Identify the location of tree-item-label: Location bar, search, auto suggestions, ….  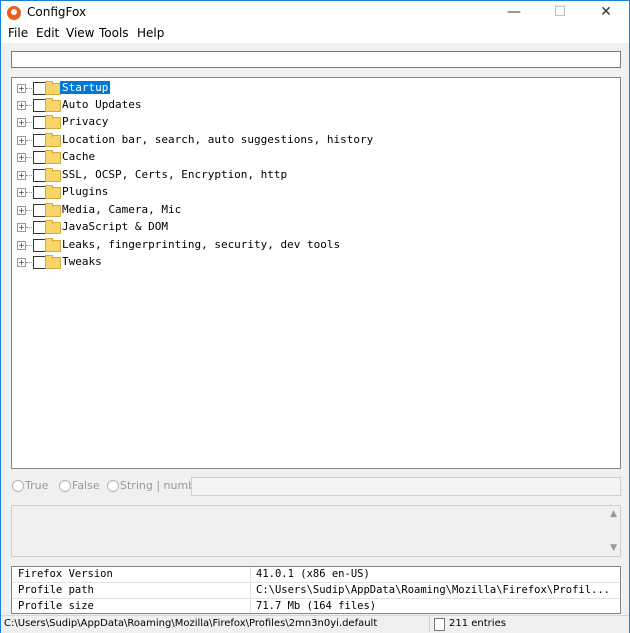
(217, 139).